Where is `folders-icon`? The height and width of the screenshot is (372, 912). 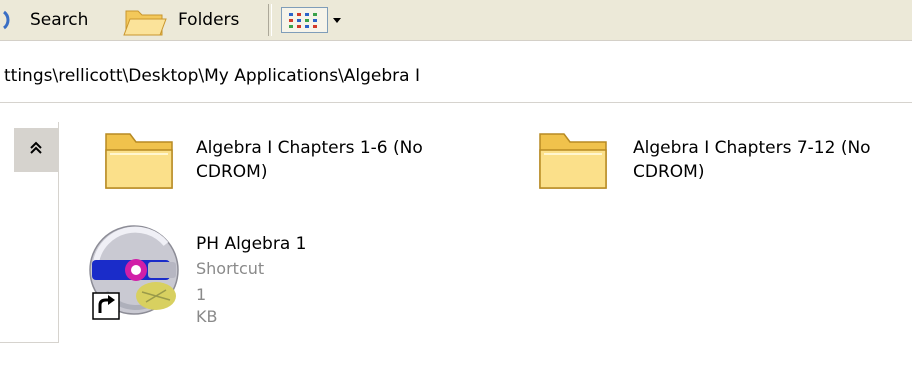 folders-icon is located at coordinates (144, 21).